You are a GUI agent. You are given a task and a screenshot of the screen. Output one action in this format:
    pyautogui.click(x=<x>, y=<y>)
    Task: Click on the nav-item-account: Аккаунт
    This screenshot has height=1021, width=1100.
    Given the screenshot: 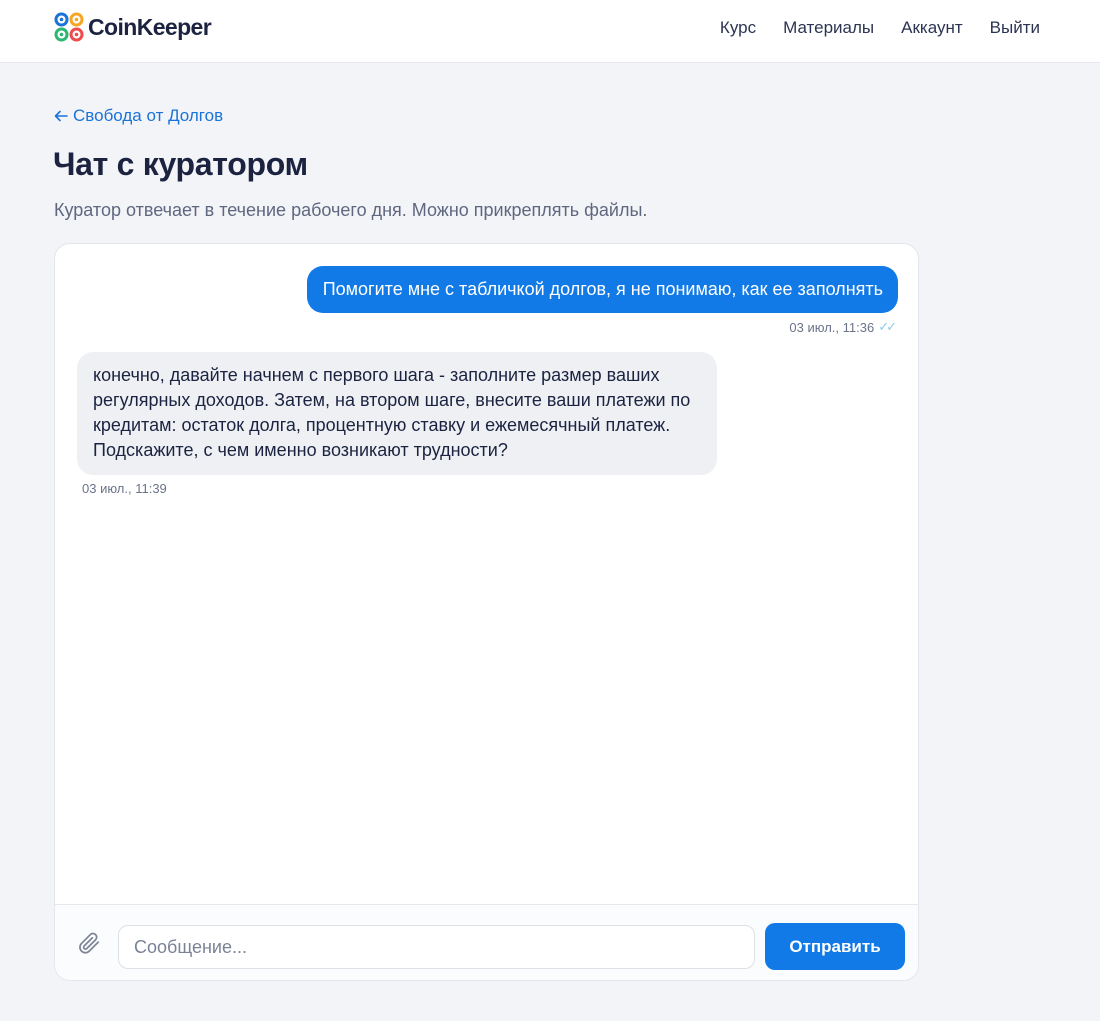 What is the action you would take?
    pyautogui.click(x=932, y=28)
    